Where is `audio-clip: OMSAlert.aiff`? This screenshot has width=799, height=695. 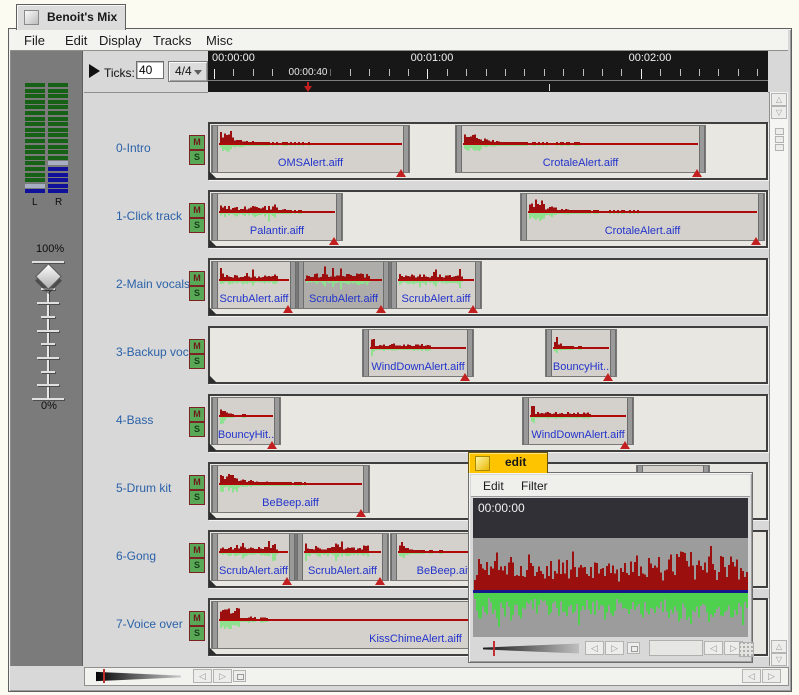
audio-clip: OMSAlert.aiff is located at coordinates (310, 149).